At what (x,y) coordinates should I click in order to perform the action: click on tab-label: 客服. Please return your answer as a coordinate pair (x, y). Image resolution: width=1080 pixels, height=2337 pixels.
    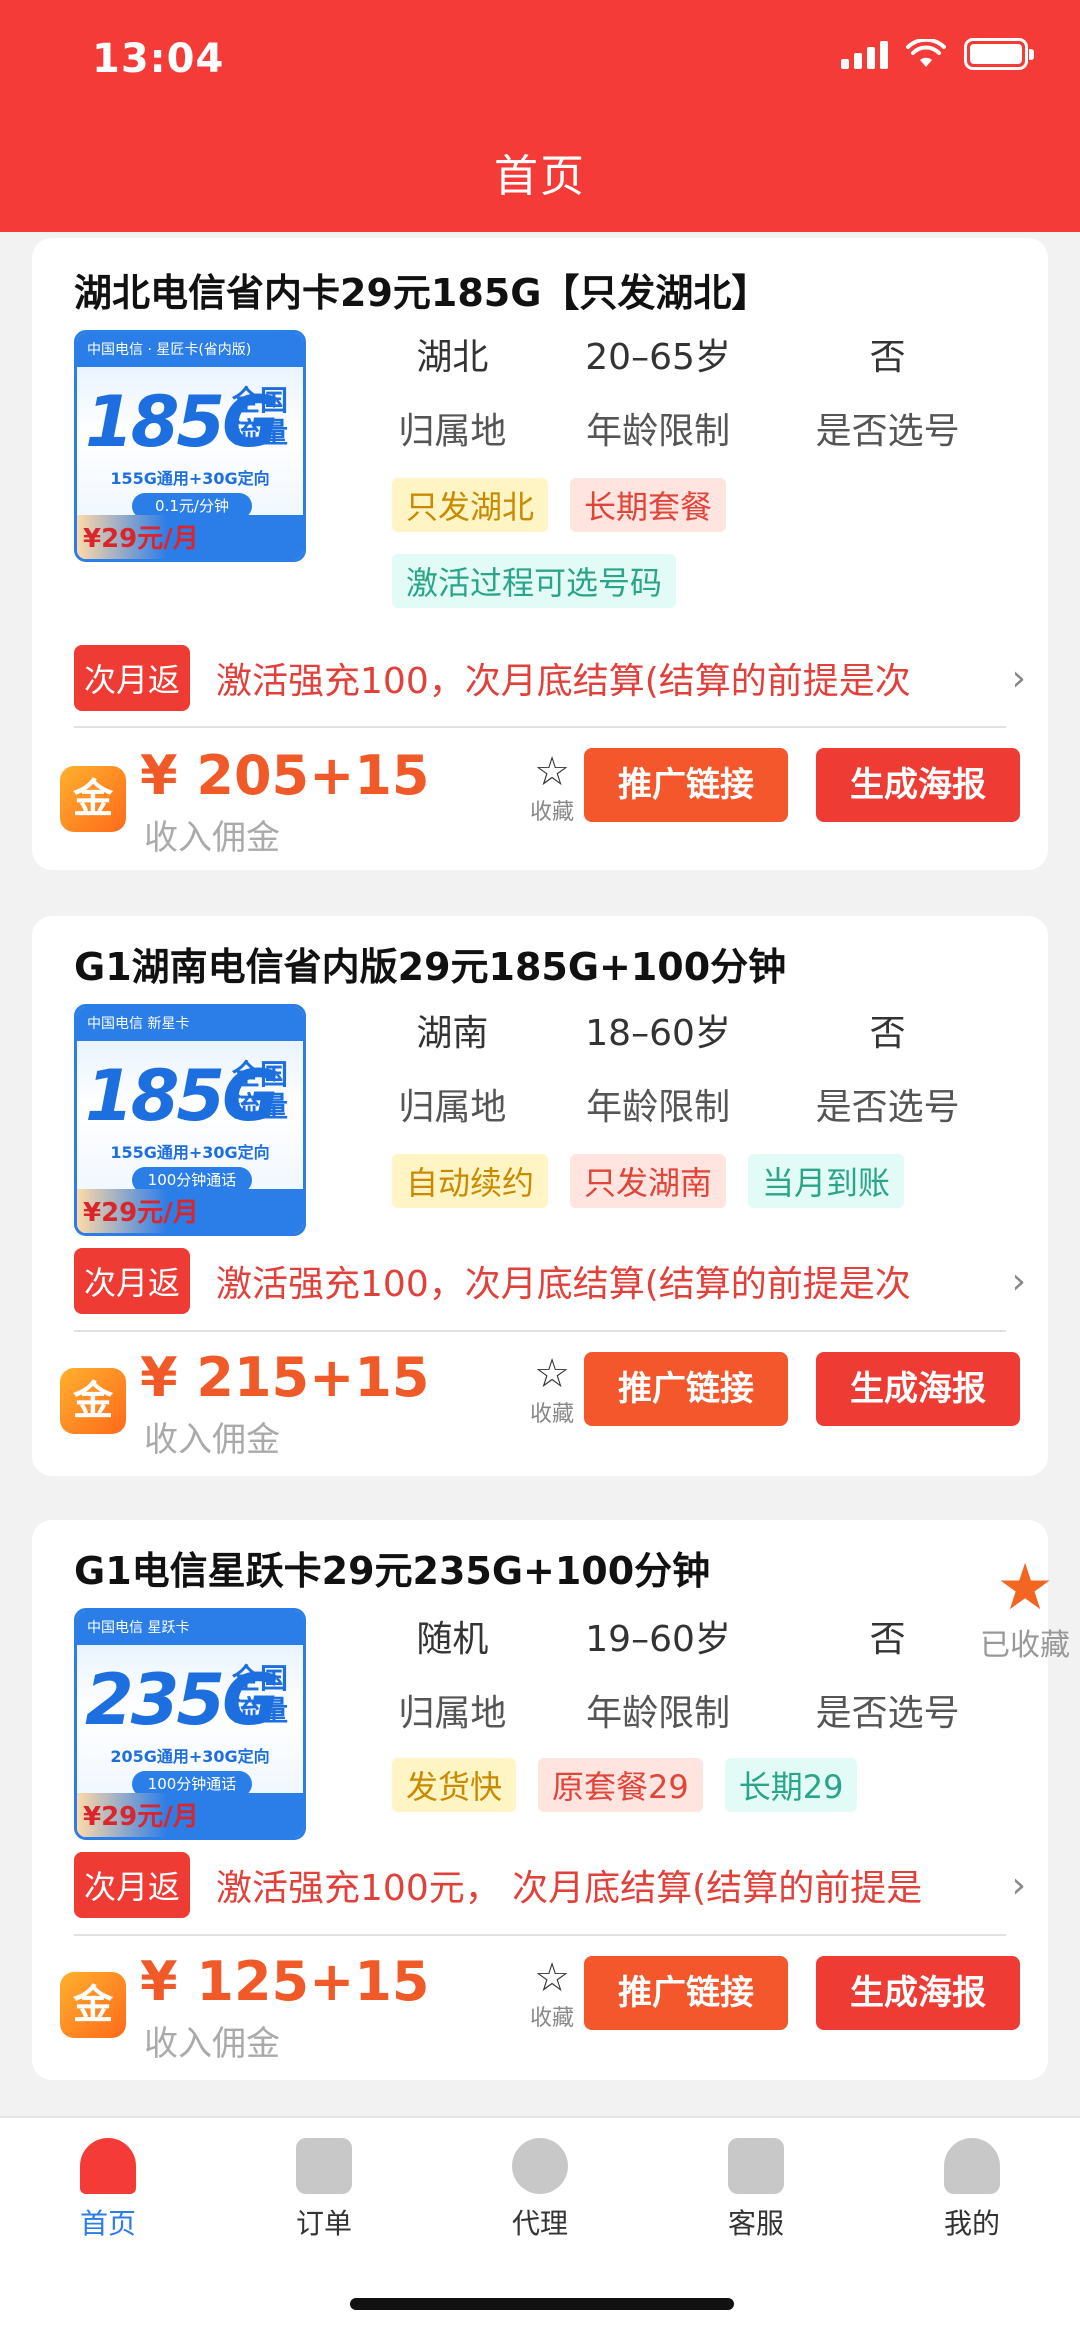
    Looking at the image, I should click on (755, 2223).